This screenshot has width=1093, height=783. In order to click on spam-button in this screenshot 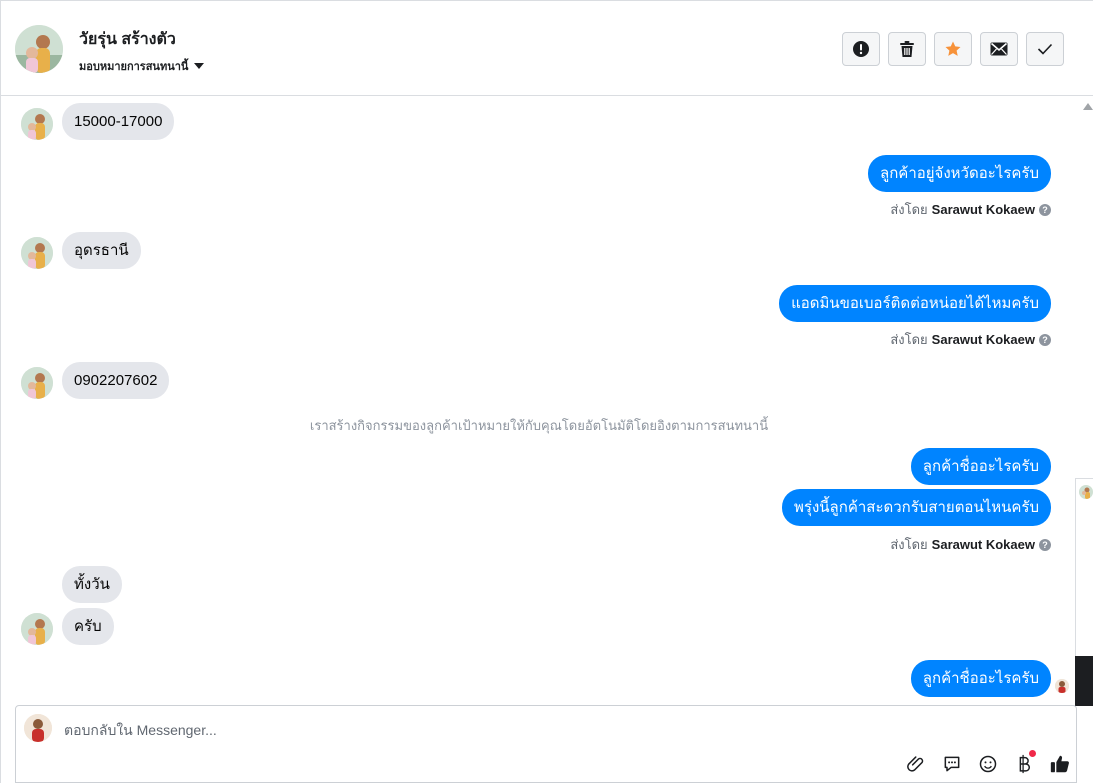, I will do `click(861, 49)`.